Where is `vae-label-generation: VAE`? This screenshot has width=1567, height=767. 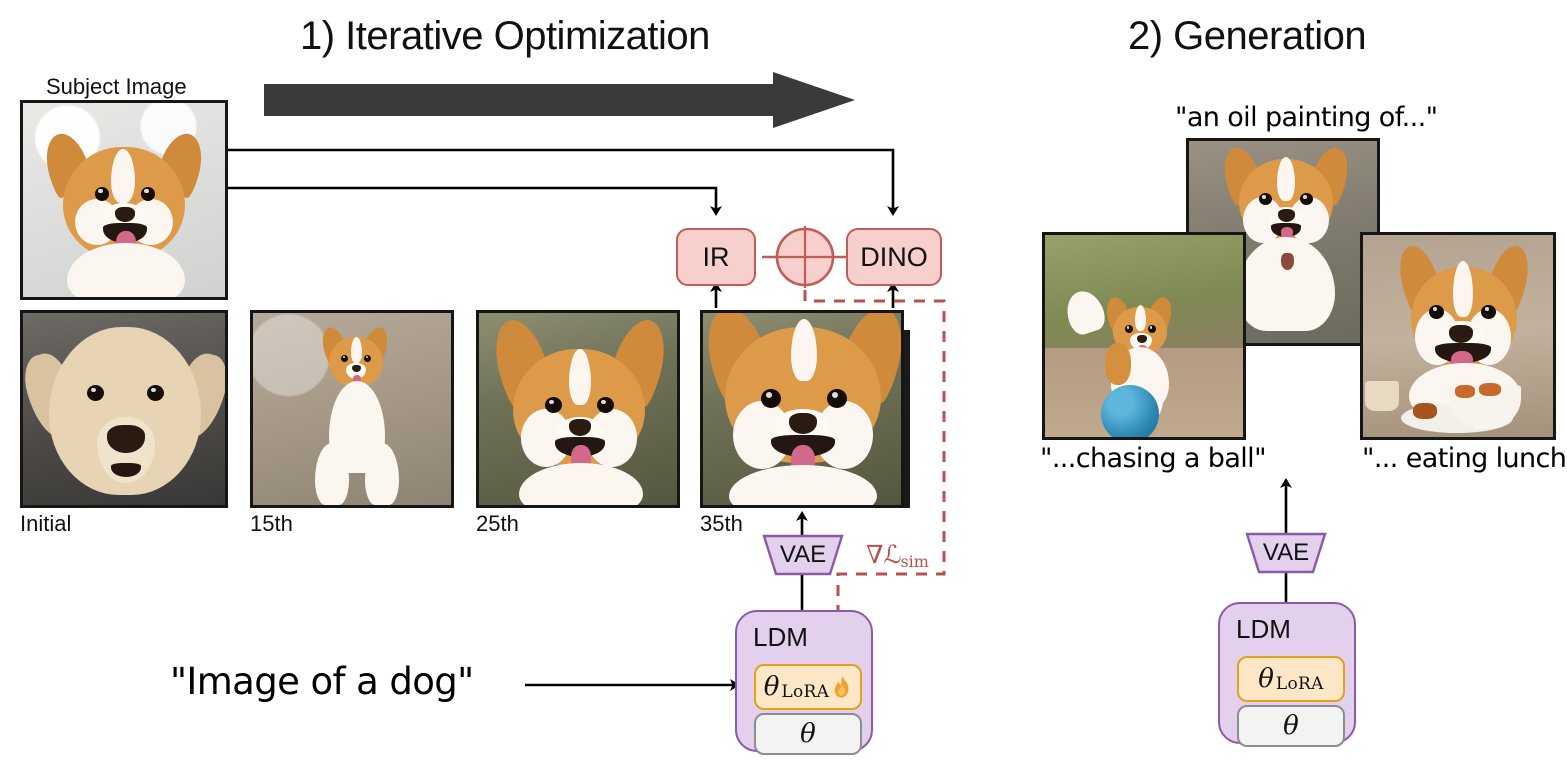
vae-label-generation: VAE is located at coordinates (1286, 552).